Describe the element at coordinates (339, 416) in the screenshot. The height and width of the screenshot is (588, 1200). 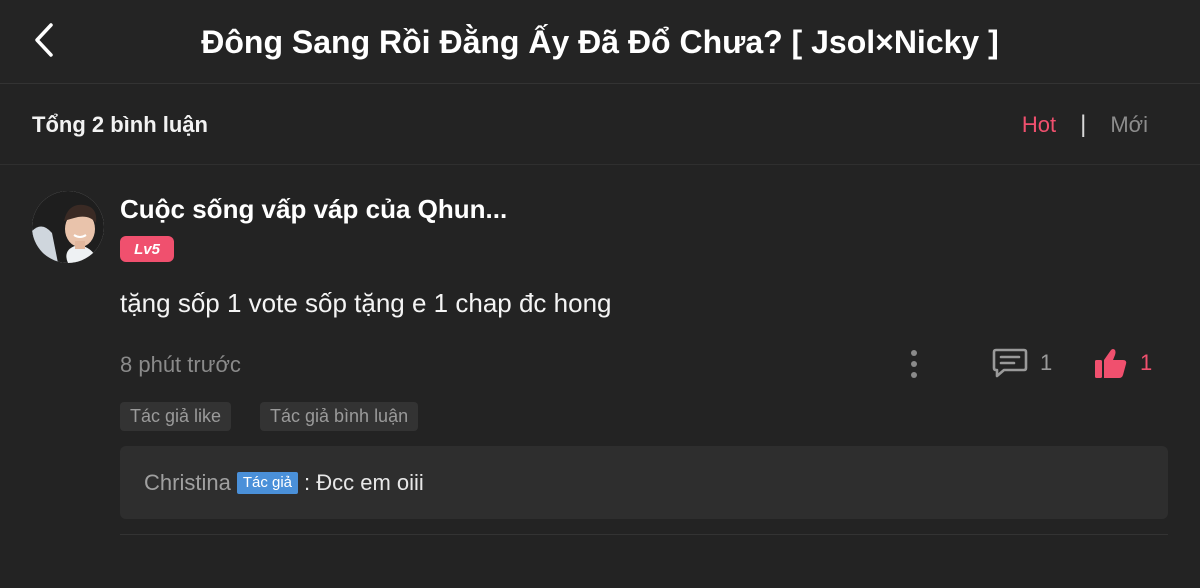
I see `author-commented-tag: Tác giả bình luận` at that location.